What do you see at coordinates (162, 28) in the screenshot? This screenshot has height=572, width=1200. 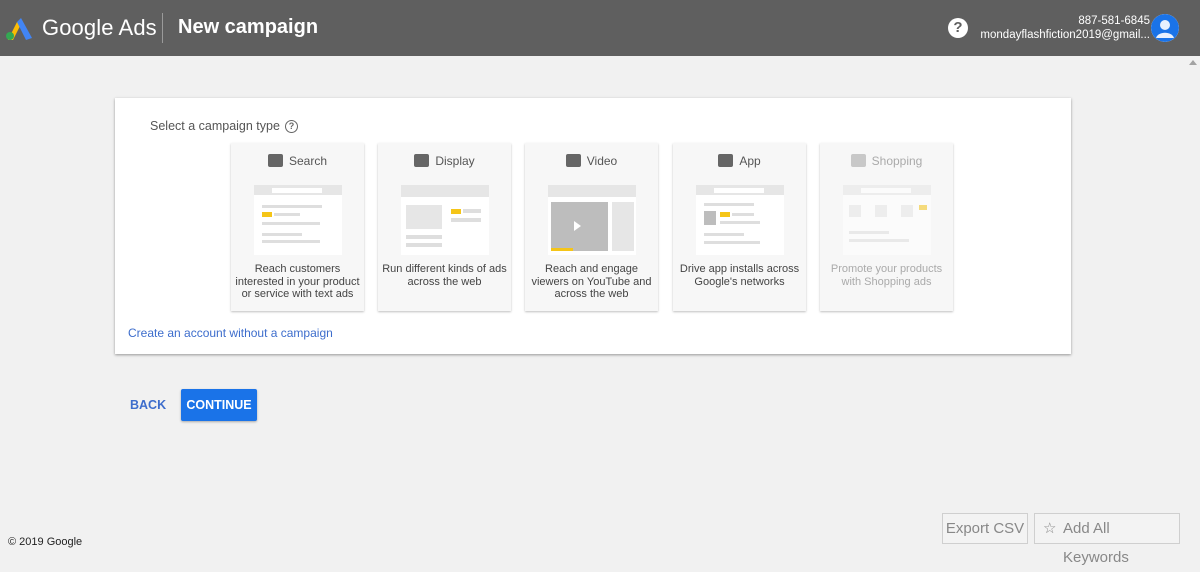 I see `header-divider` at bounding box center [162, 28].